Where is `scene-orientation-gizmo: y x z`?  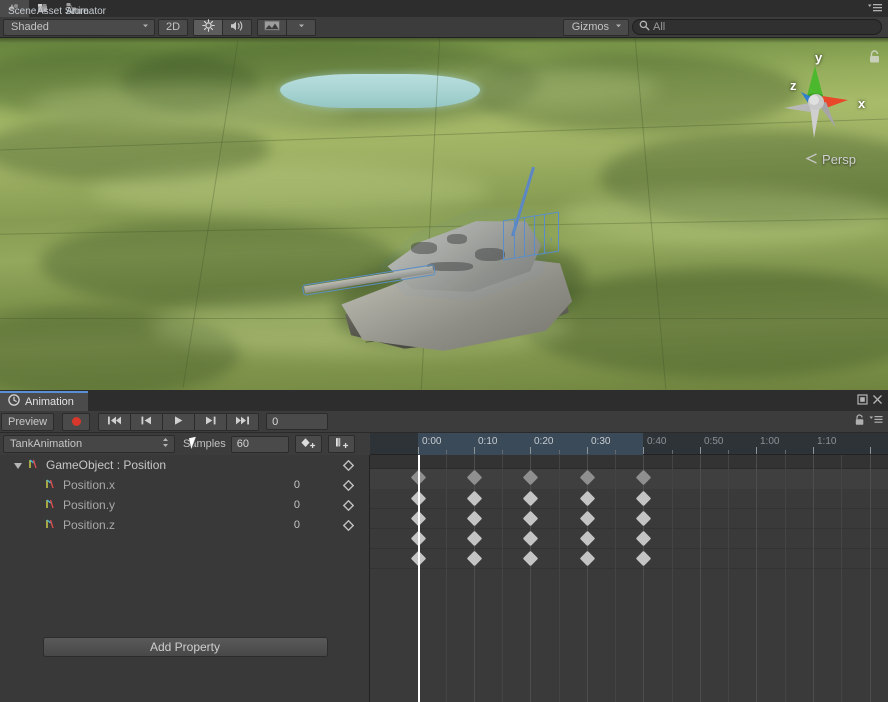 scene-orientation-gizmo: y x z is located at coordinates (817, 97).